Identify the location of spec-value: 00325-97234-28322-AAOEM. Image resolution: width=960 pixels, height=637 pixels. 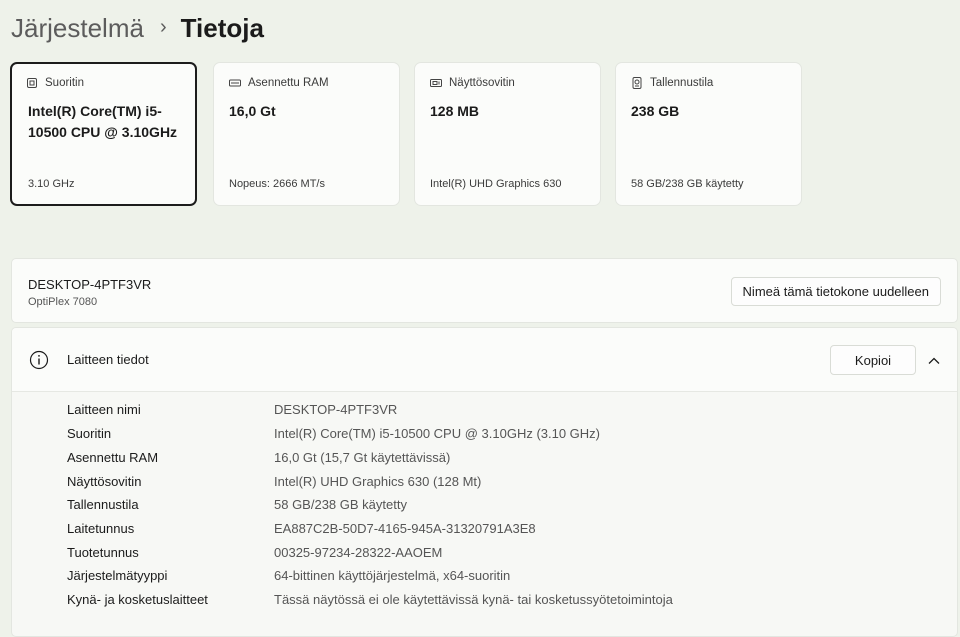
(358, 552).